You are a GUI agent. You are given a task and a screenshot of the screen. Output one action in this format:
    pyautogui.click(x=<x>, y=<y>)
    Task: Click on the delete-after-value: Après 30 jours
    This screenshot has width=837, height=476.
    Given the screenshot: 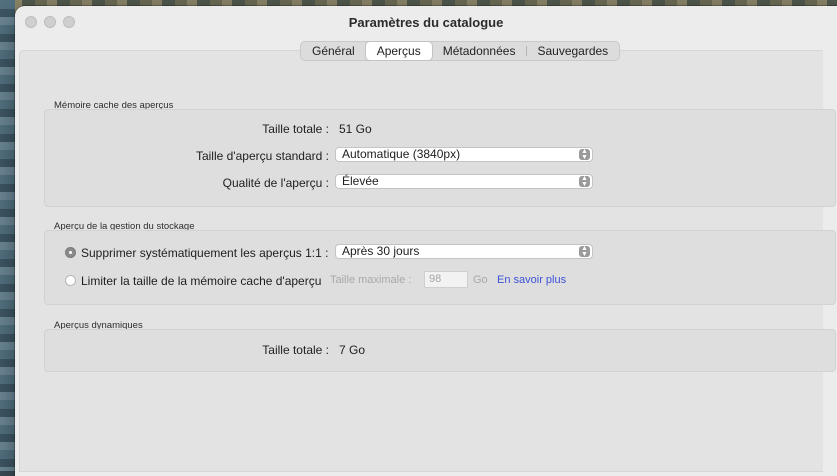 What is the action you would take?
    pyautogui.click(x=381, y=251)
    